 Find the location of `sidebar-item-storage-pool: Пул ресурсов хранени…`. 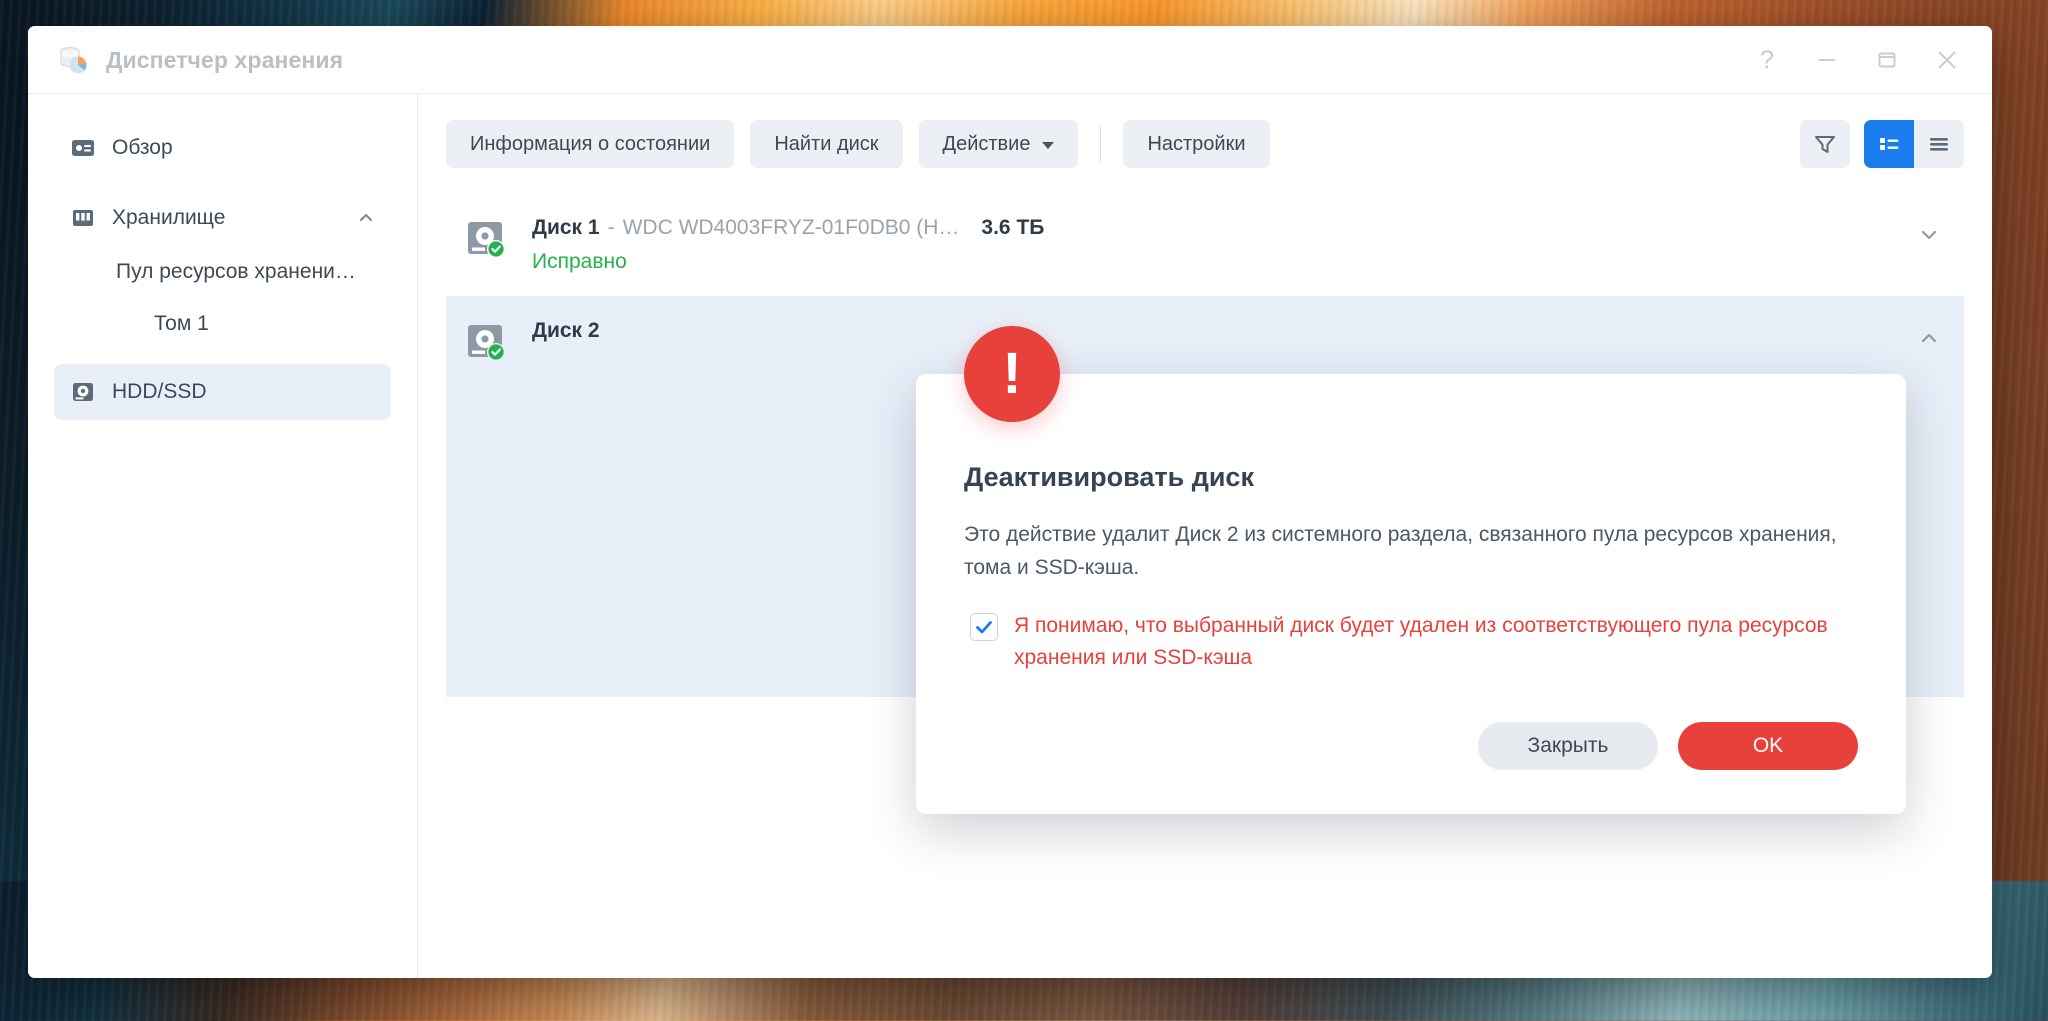

sidebar-item-storage-pool: Пул ресурсов хранени… is located at coordinates (222, 272).